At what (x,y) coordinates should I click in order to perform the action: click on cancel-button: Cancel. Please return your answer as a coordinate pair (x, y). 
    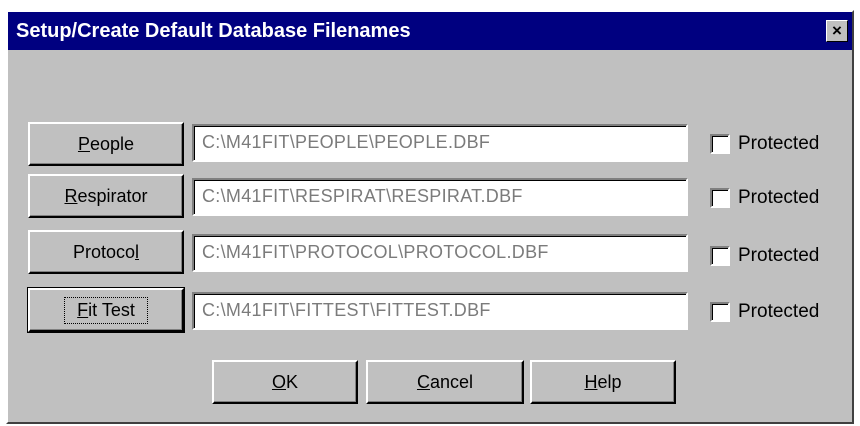
    Looking at the image, I should click on (445, 382).